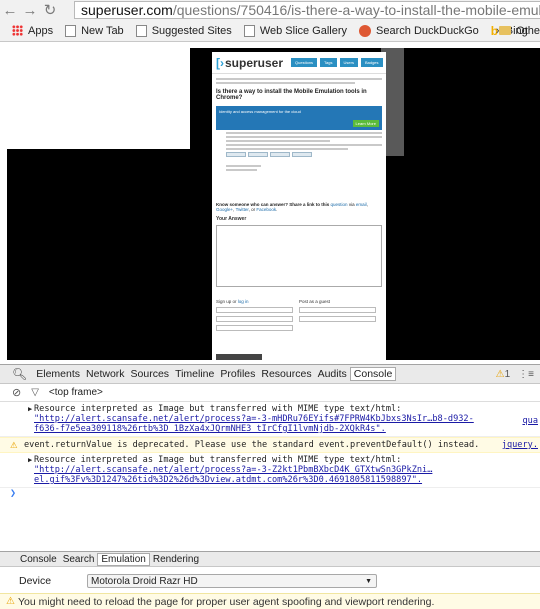 The height and width of the screenshot is (609, 540). What do you see at coordinates (299, 168) in the screenshot?
I see `question-meta-lines` at bounding box center [299, 168].